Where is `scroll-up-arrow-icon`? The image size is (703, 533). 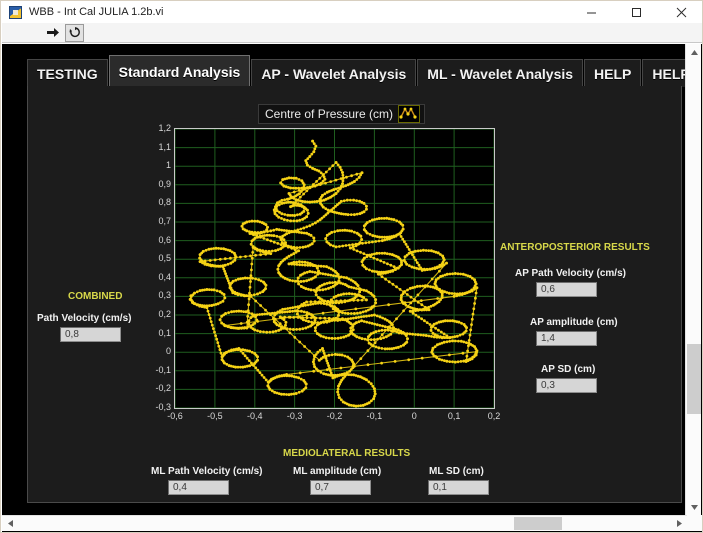
scroll-up-arrow-icon is located at coordinates (694, 52).